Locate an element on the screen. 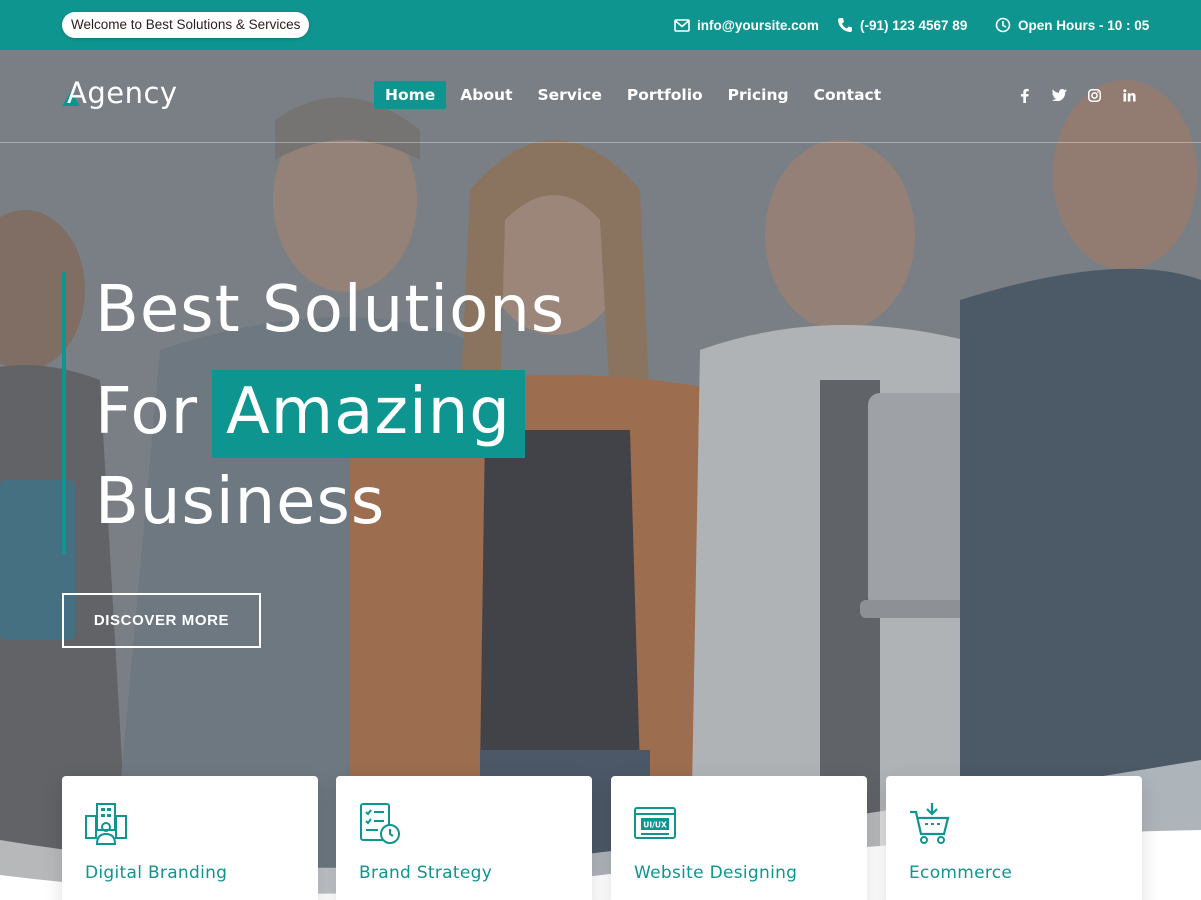 The height and width of the screenshot is (900, 1201). building-team-icon is located at coordinates (106, 824).